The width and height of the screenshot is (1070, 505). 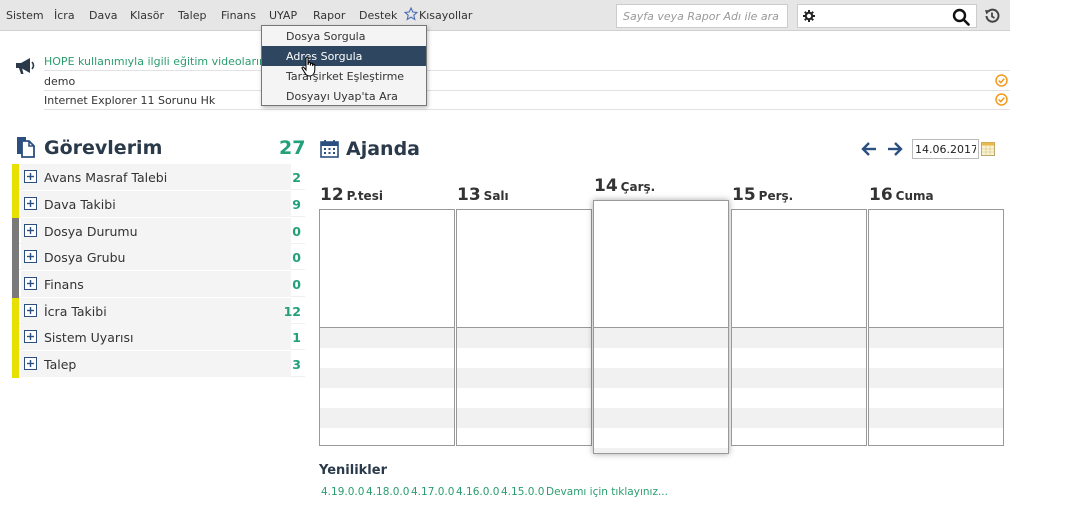 What do you see at coordinates (344, 96) in the screenshot?
I see `dropdown-item-dosyayi-uyapta-ara: Dosyayı Uyap'ta Ara` at bounding box center [344, 96].